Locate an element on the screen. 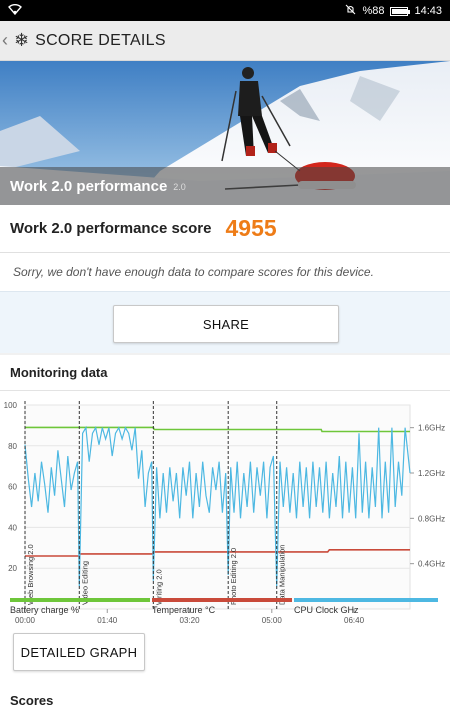 The width and height of the screenshot is (450, 720). legend-battery-label: Battery charge % is located at coordinates (45, 610).